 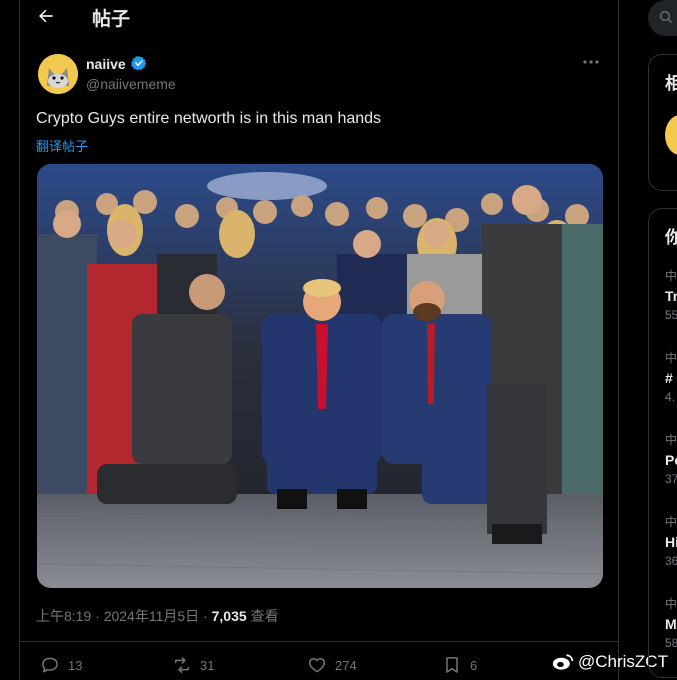 What do you see at coordinates (61, 665) in the screenshot?
I see `reply-button: 13` at bounding box center [61, 665].